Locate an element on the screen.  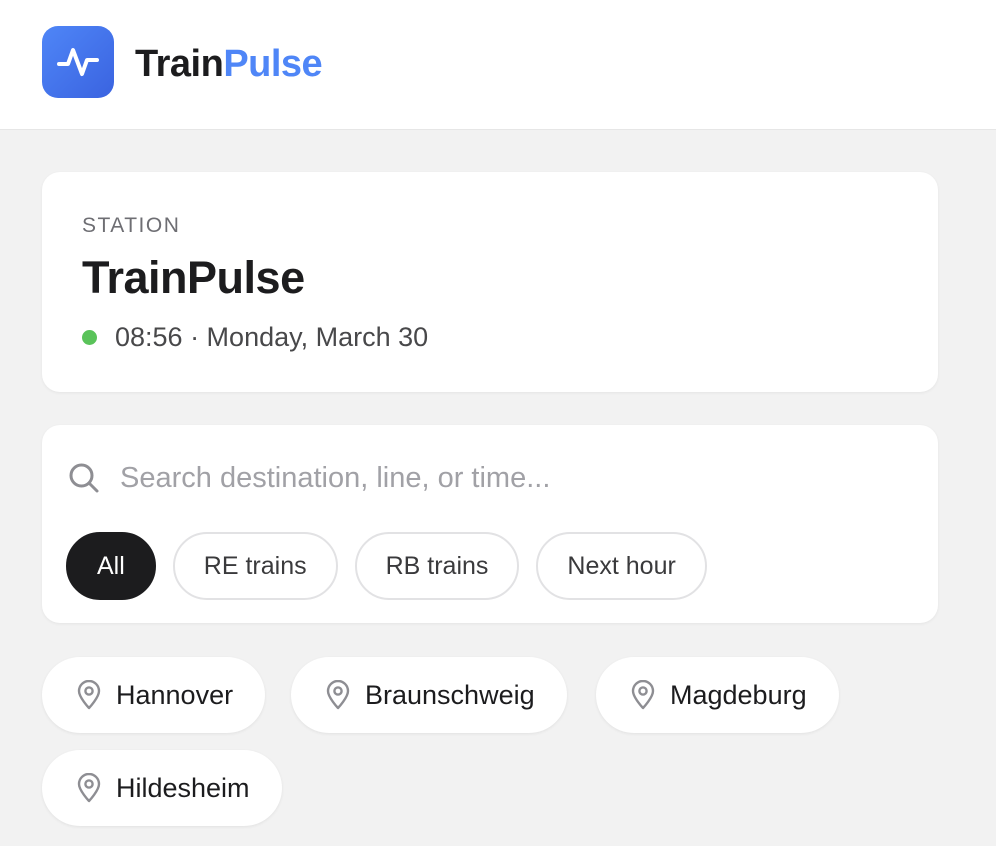
app-logo is located at coordinates (78, 62).